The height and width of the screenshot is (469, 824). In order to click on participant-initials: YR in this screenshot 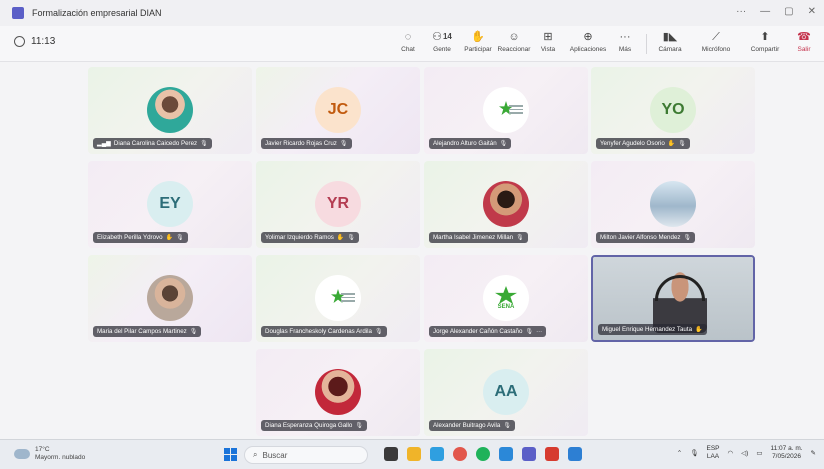, I will do `click(338, 204)`.